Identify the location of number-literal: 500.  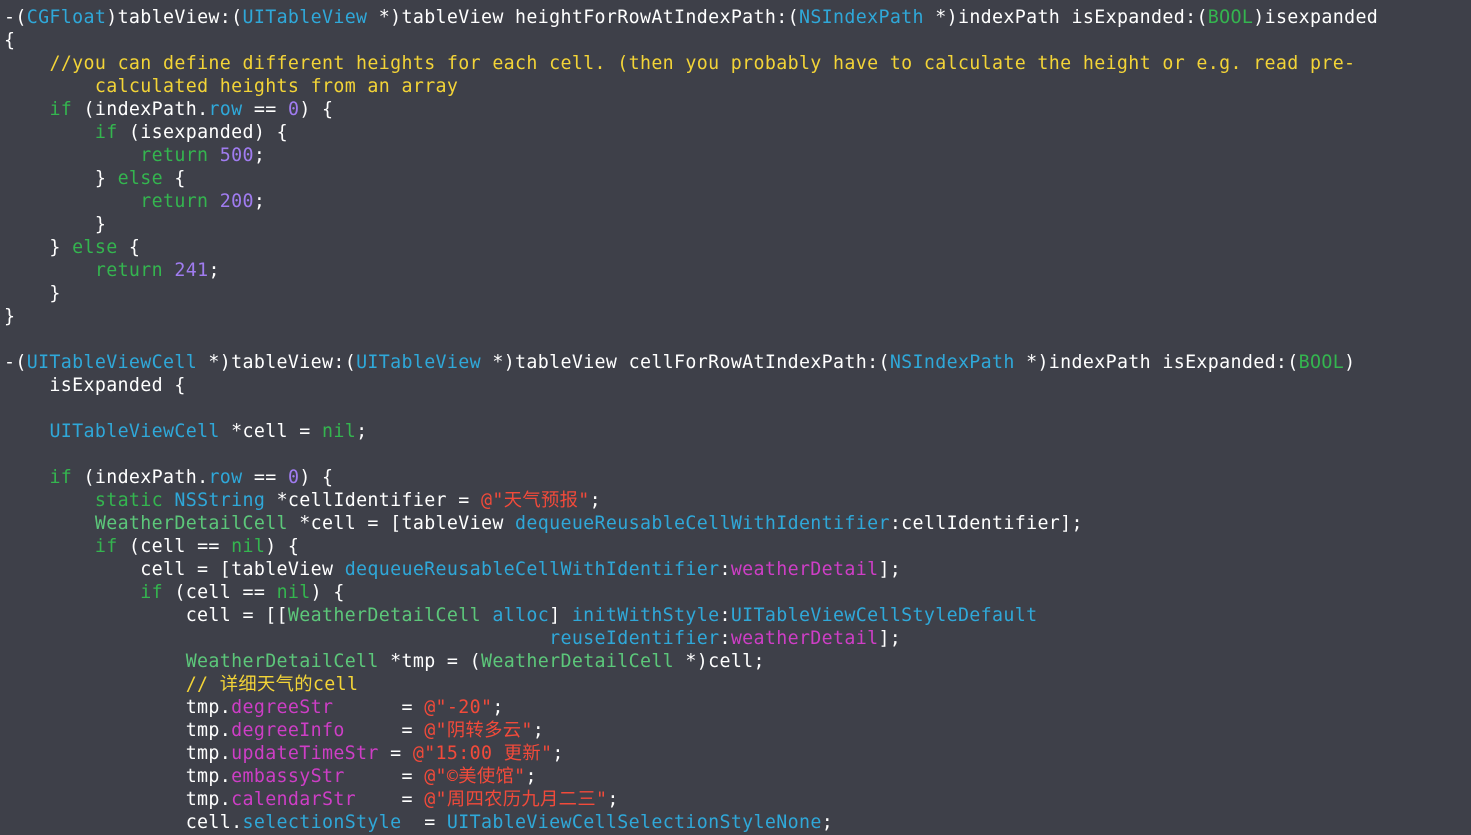
(236, 155).